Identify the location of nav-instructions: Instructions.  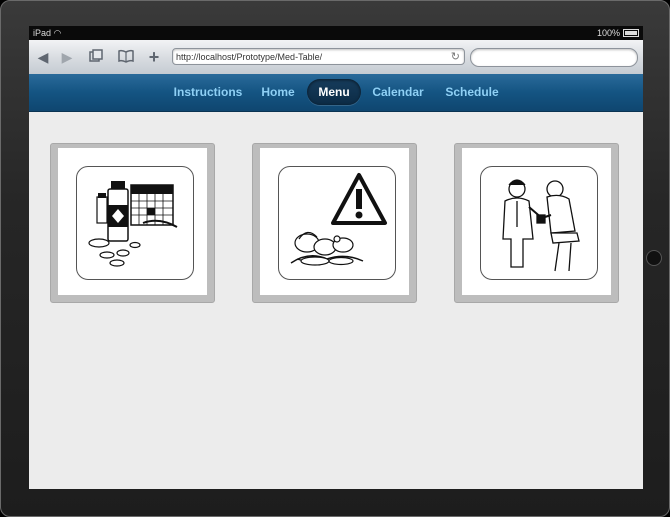
(208, 92).